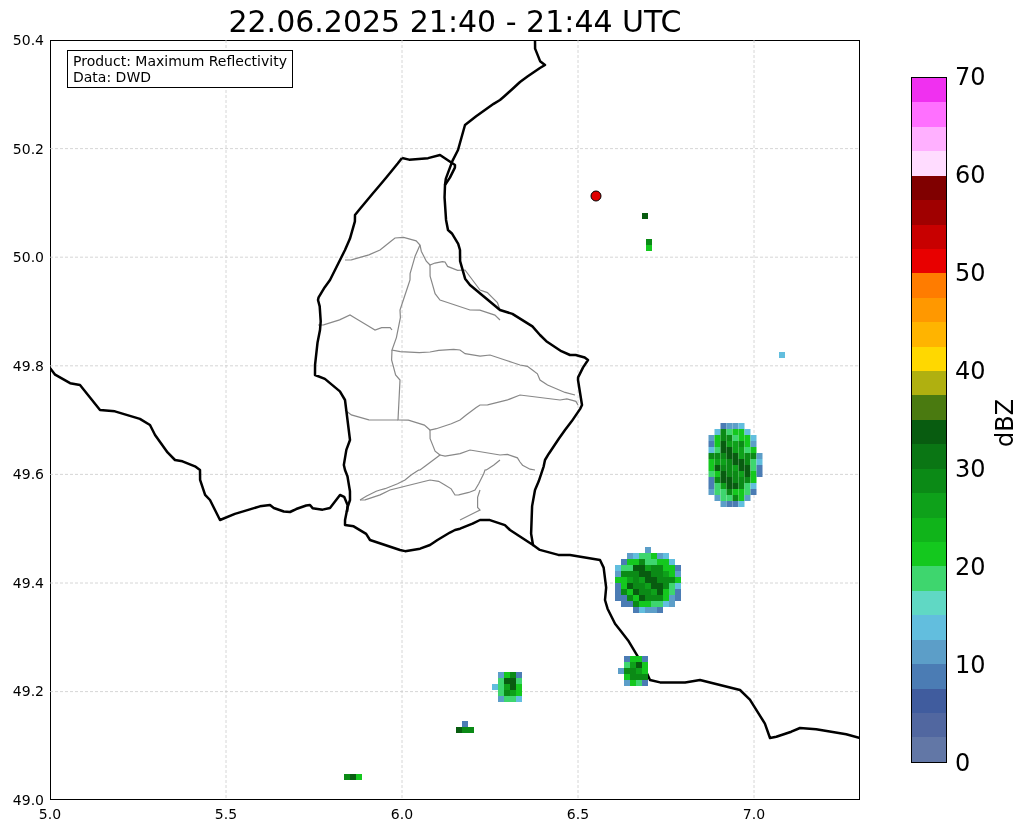 The height and width of the screenshot is (834, 1023). Describe the element at coordinates (28, 40) in the screenshot. I see `y-tick-label: 50.4` at that location.